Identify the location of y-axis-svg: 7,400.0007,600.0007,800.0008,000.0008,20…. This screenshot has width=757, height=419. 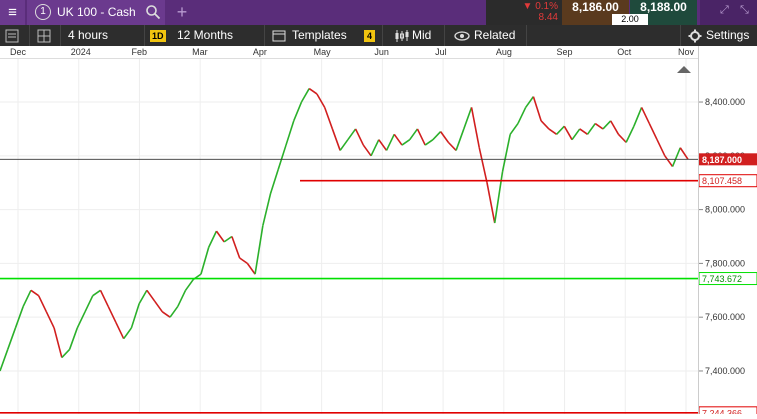
(727, 258).